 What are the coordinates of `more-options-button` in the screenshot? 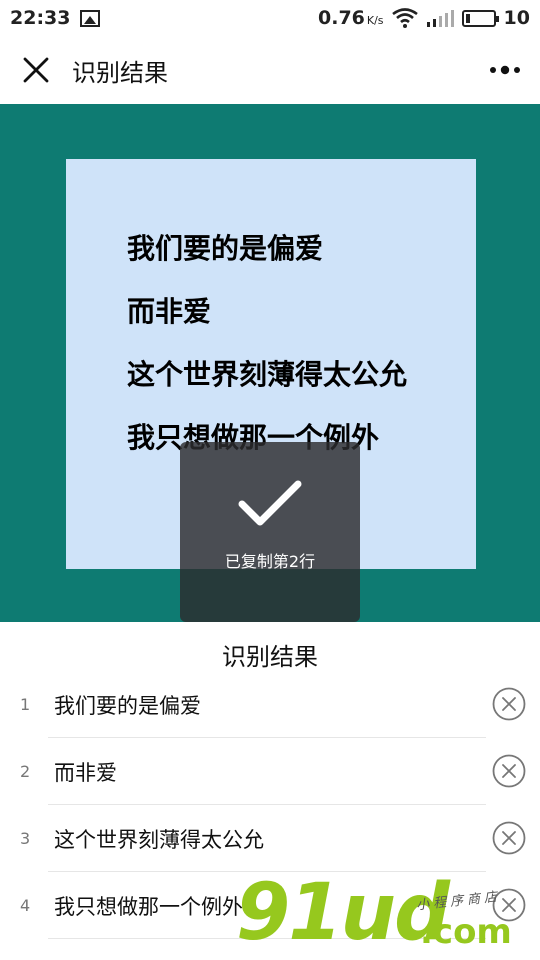 It's located at (505, 70).